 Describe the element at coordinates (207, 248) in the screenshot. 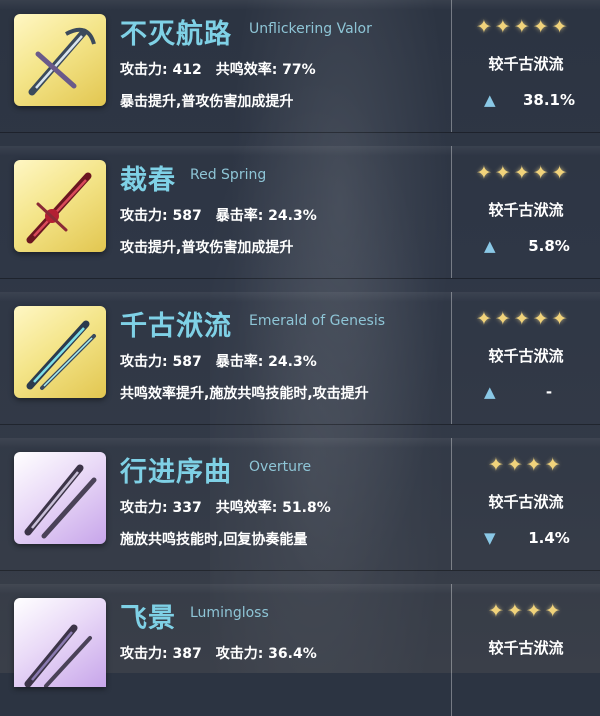

I see `weapon-effect: 攻击提升,普攻伤害加成提升` at that location.